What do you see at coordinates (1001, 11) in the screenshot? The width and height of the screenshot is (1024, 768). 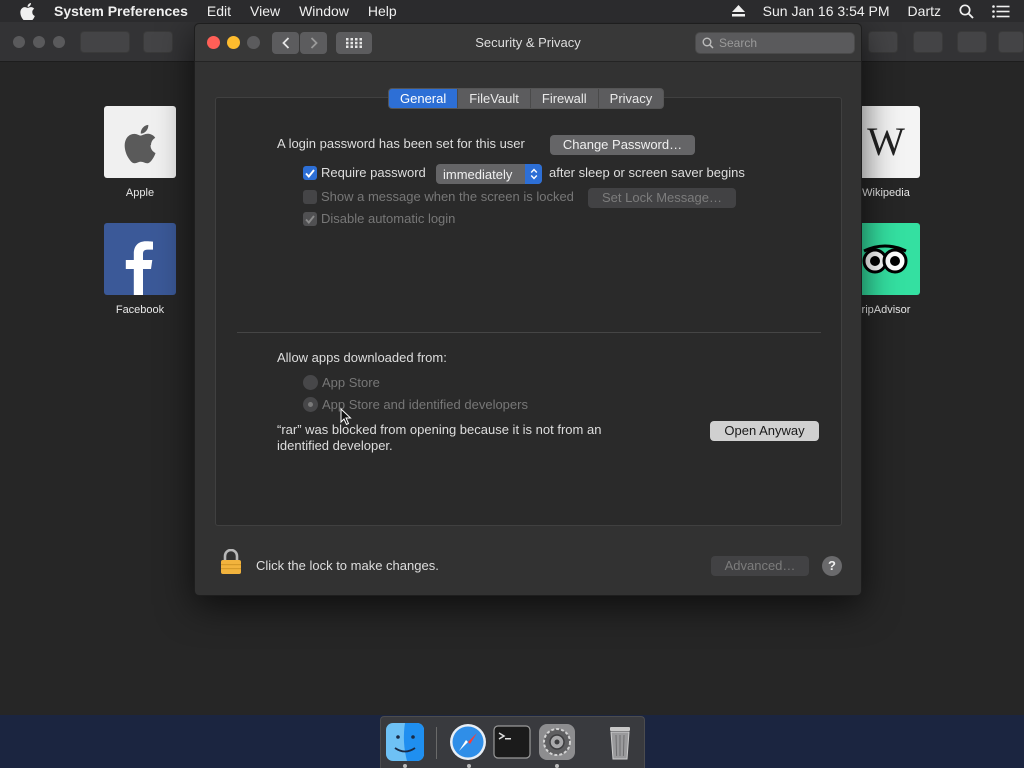 I see `notification-center-icon` at bounding box center [1001, 11].